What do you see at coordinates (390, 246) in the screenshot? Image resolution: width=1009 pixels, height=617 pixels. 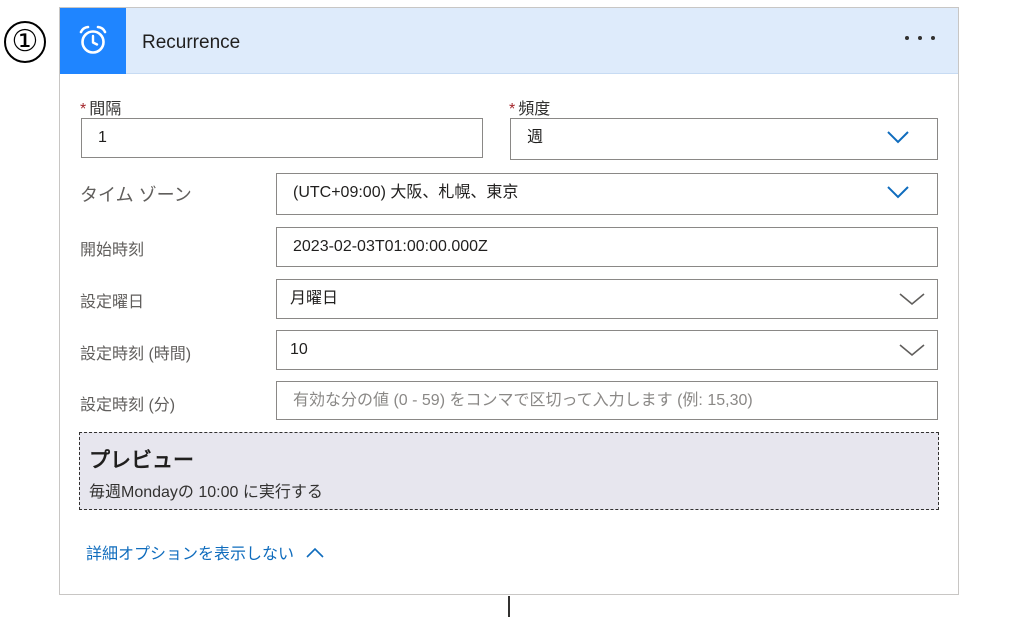 I see `start-time-value: 2023-02-03T01:00:00.000Z` at bounding box center [390, 246].